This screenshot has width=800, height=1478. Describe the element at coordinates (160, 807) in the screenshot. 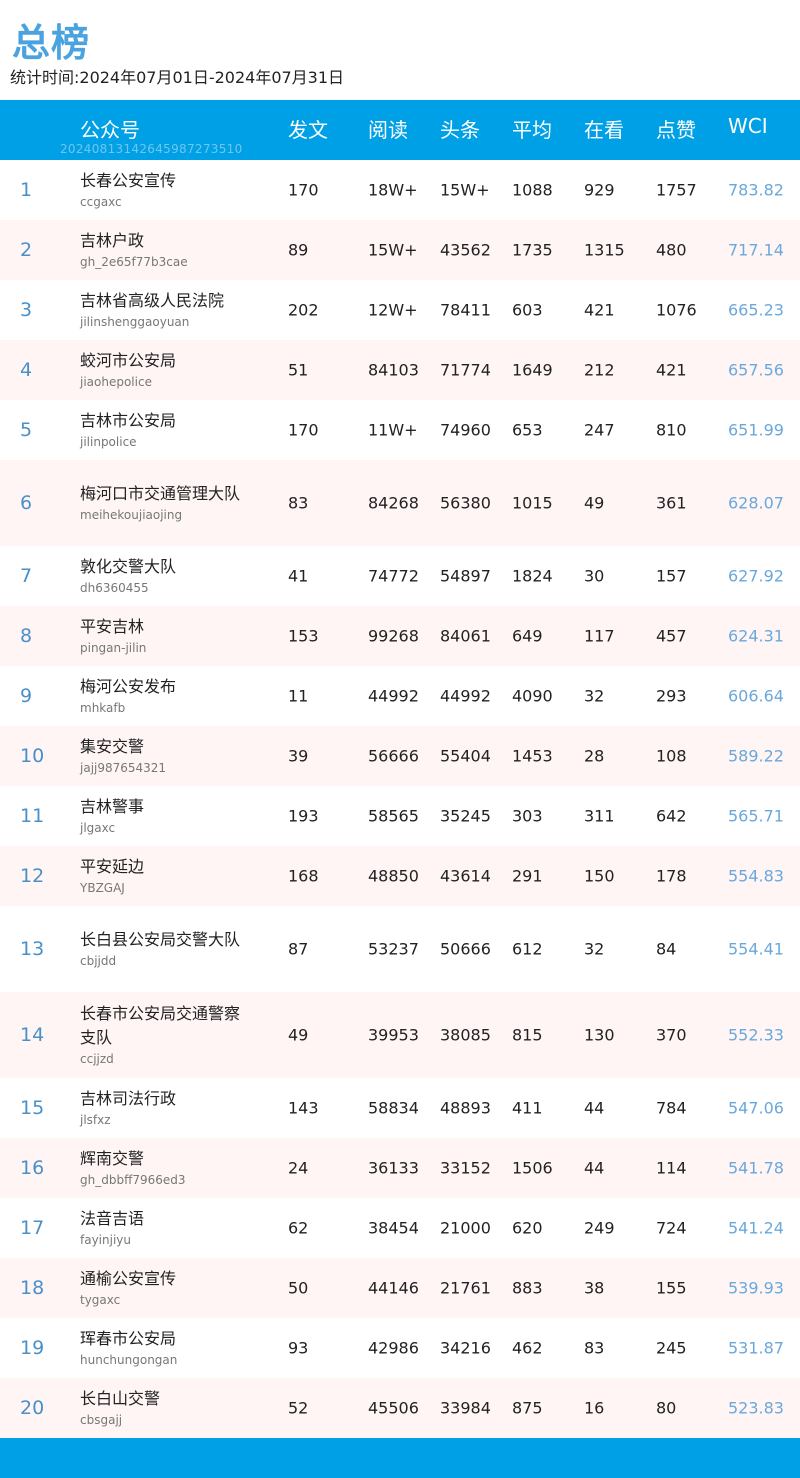

I see `account-name: 吉林警事` at that location.